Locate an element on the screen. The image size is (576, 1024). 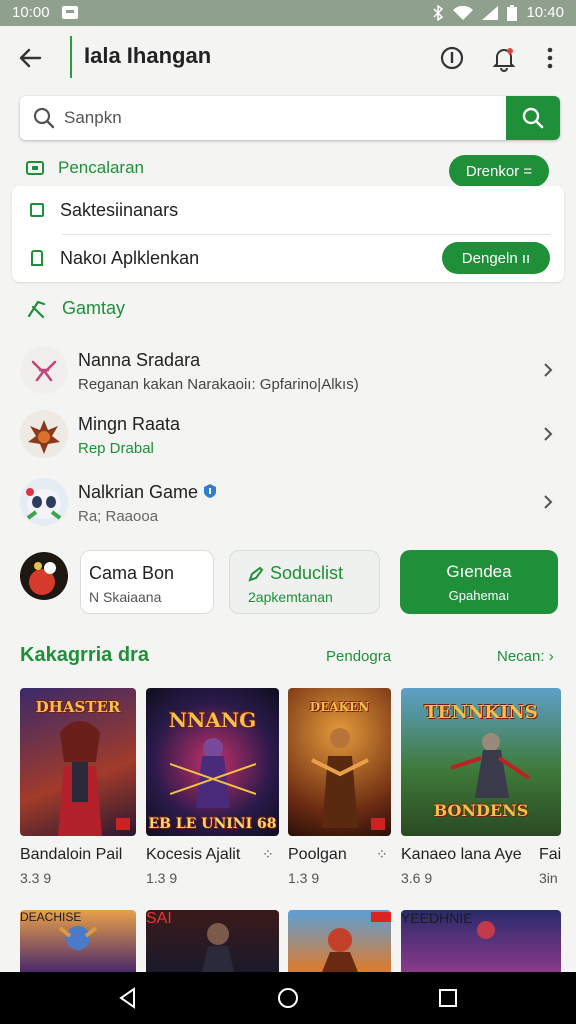
item-subtitle: Reganan kakan Narakaoiı: Gpfarino|Alkıs) is located at coordinates (218, 384).